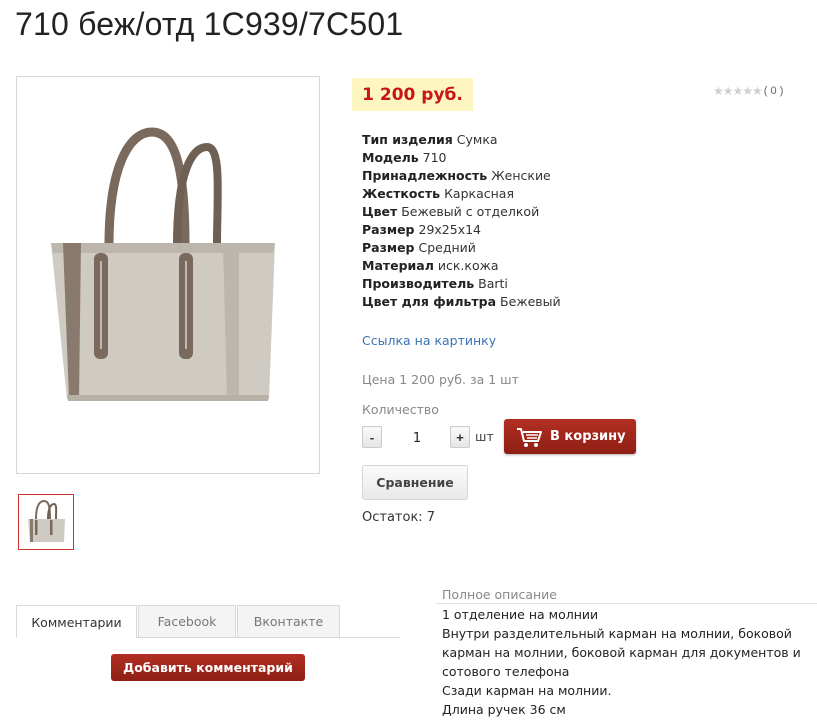 Image resolution: width=817 pixels, height=727 pixels. What do you see at coordinates (163, 264) in the screenshot?
I see `handbag-image` at bounding box center [163, 264].